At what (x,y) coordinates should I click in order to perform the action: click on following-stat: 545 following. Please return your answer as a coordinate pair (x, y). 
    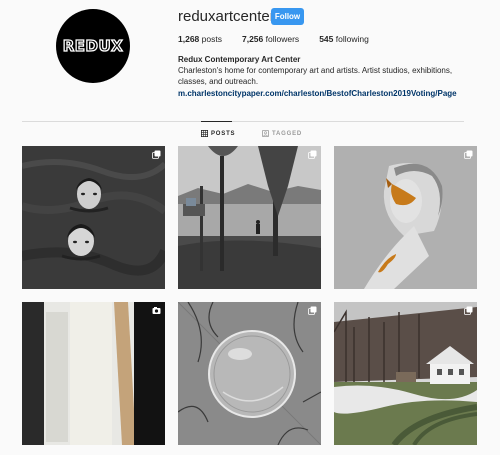
    Looking at the image, I should click on (344, 39).